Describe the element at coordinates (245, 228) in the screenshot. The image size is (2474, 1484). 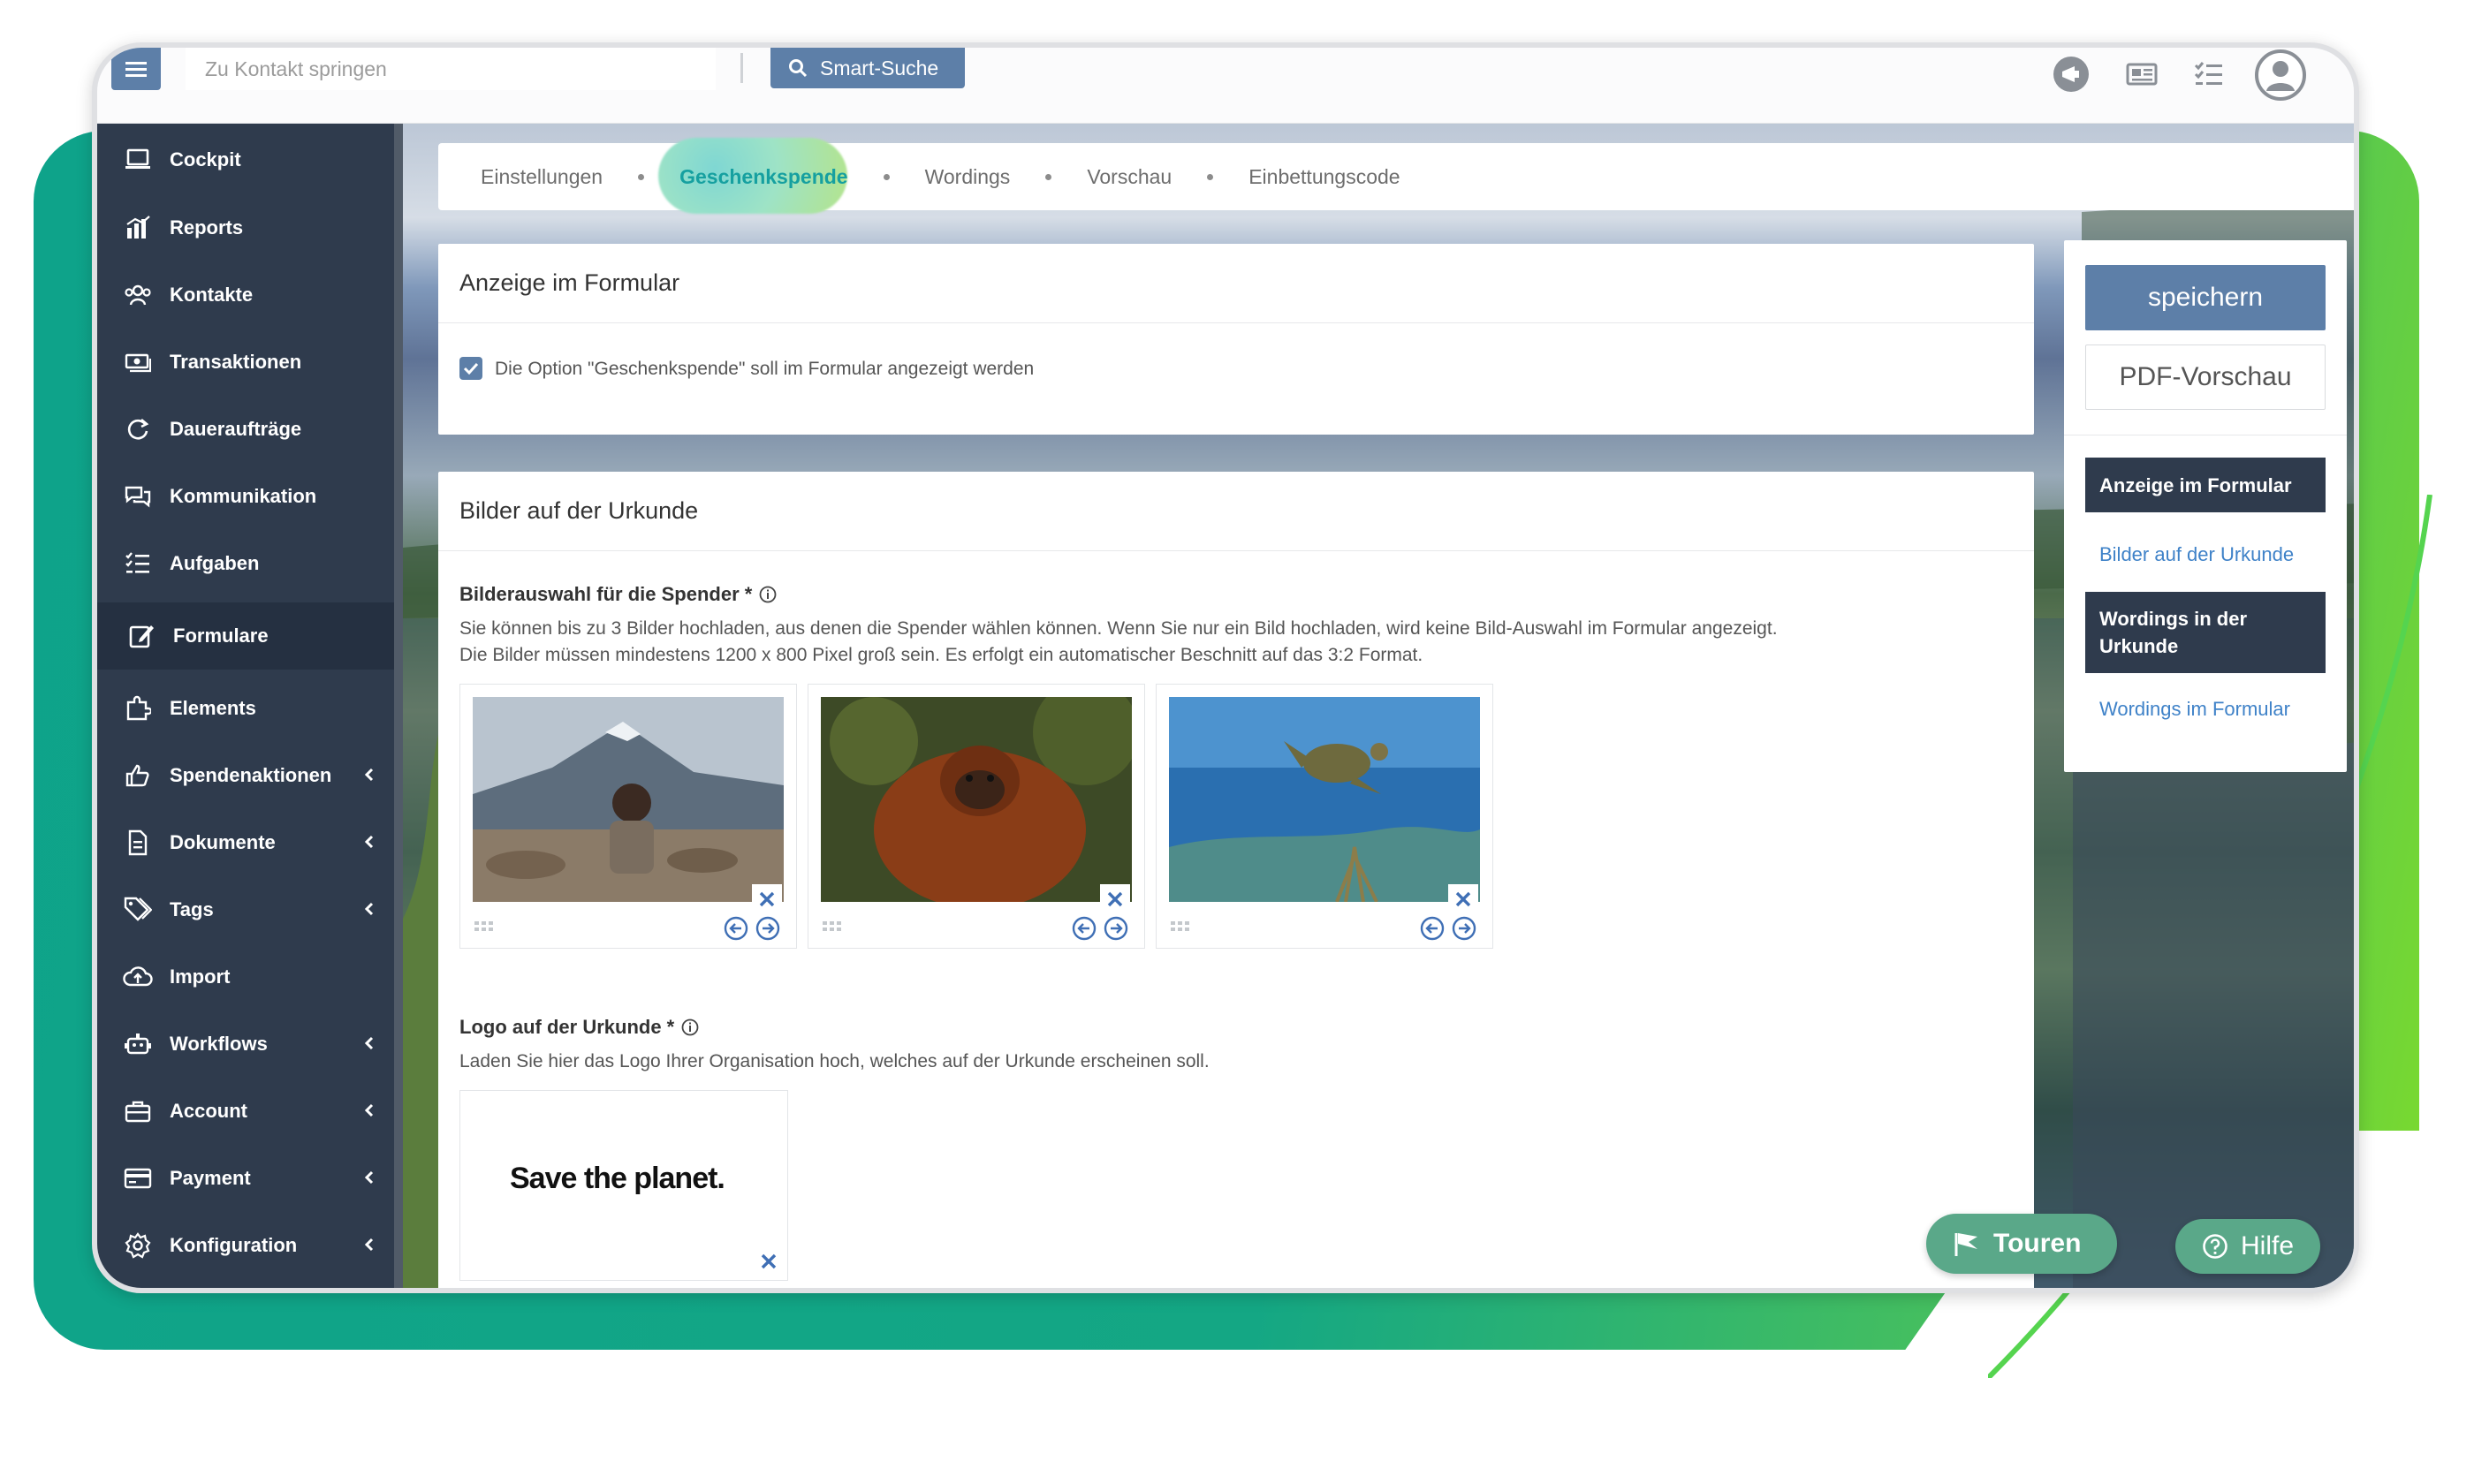
I see `sidebar-item-reports: Reports` at that location.